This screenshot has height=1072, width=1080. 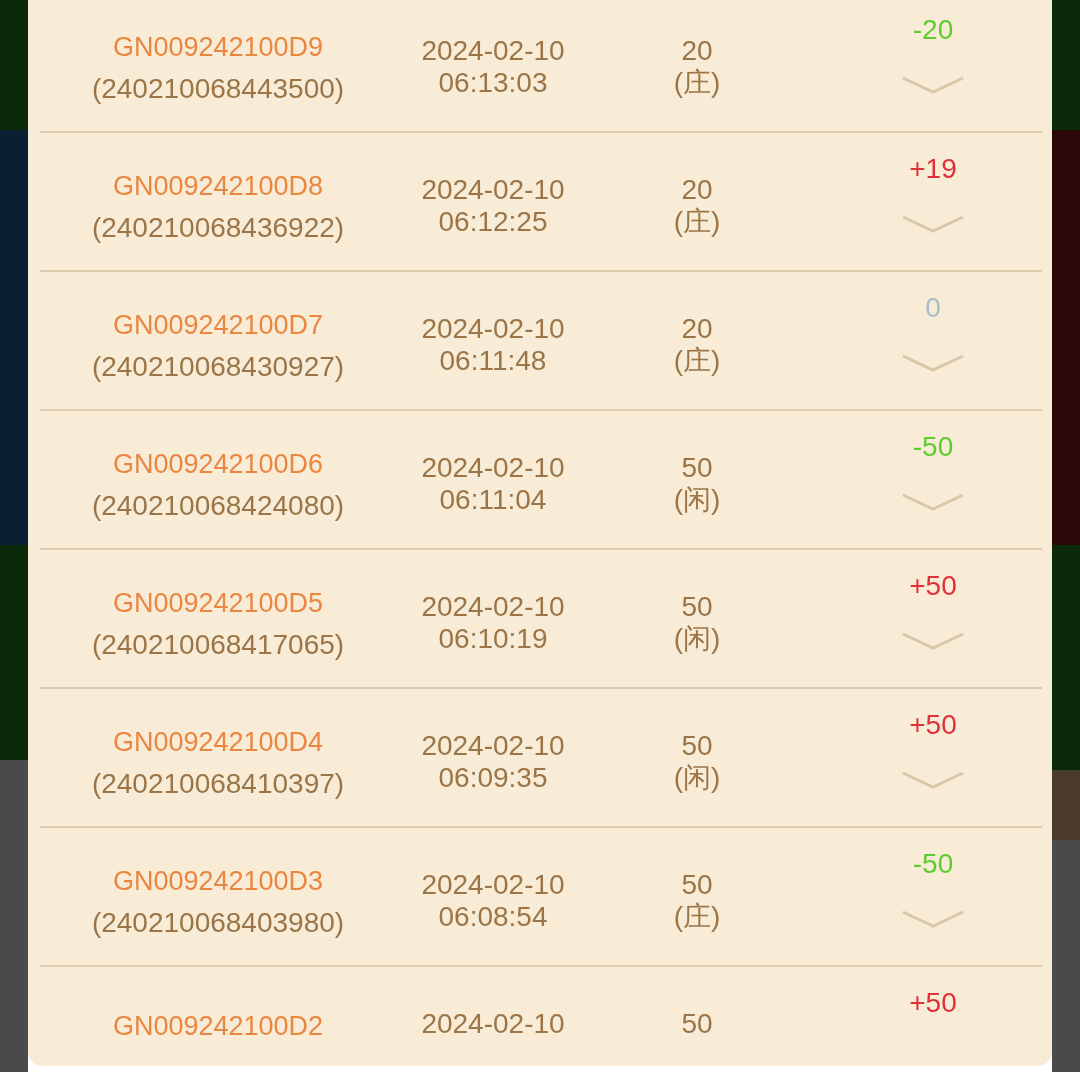 I want to click on game-id: GN009242100D7, so click(x=218, y=325).